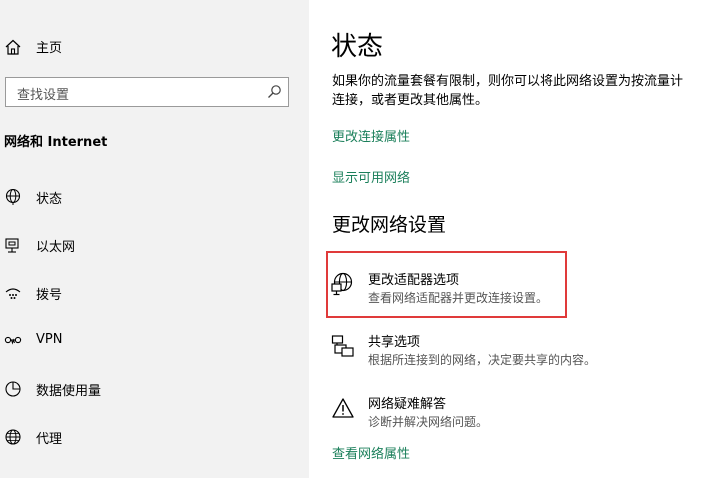 The width and height of the screenshot is (707, 478). I want to click on sidebar-item-dialup: 拨号, so click(154, 293).